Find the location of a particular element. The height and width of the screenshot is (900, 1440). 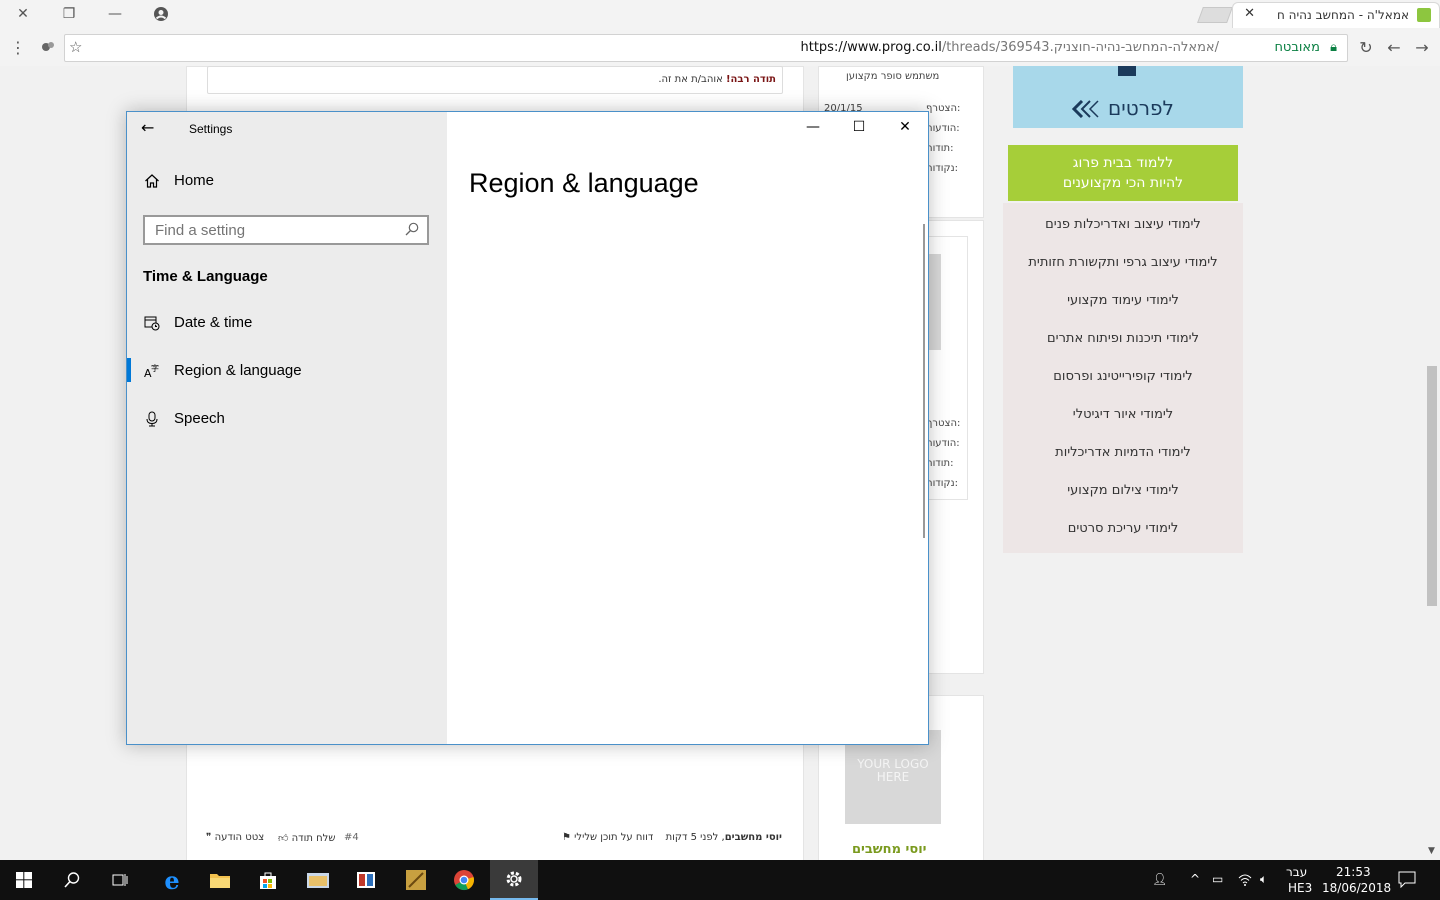

course-link: לימודי איור דיגיטלי is located at coordinates (1123, 414).